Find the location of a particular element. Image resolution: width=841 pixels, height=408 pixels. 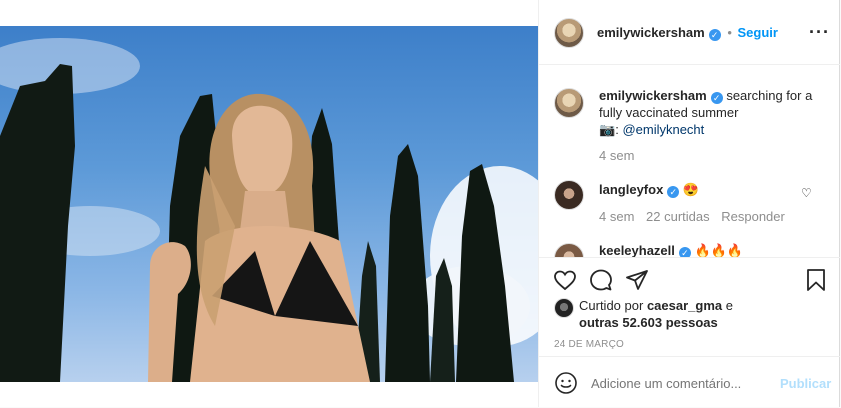

caption-time: 4 sem is located at coordinates (616, 155).